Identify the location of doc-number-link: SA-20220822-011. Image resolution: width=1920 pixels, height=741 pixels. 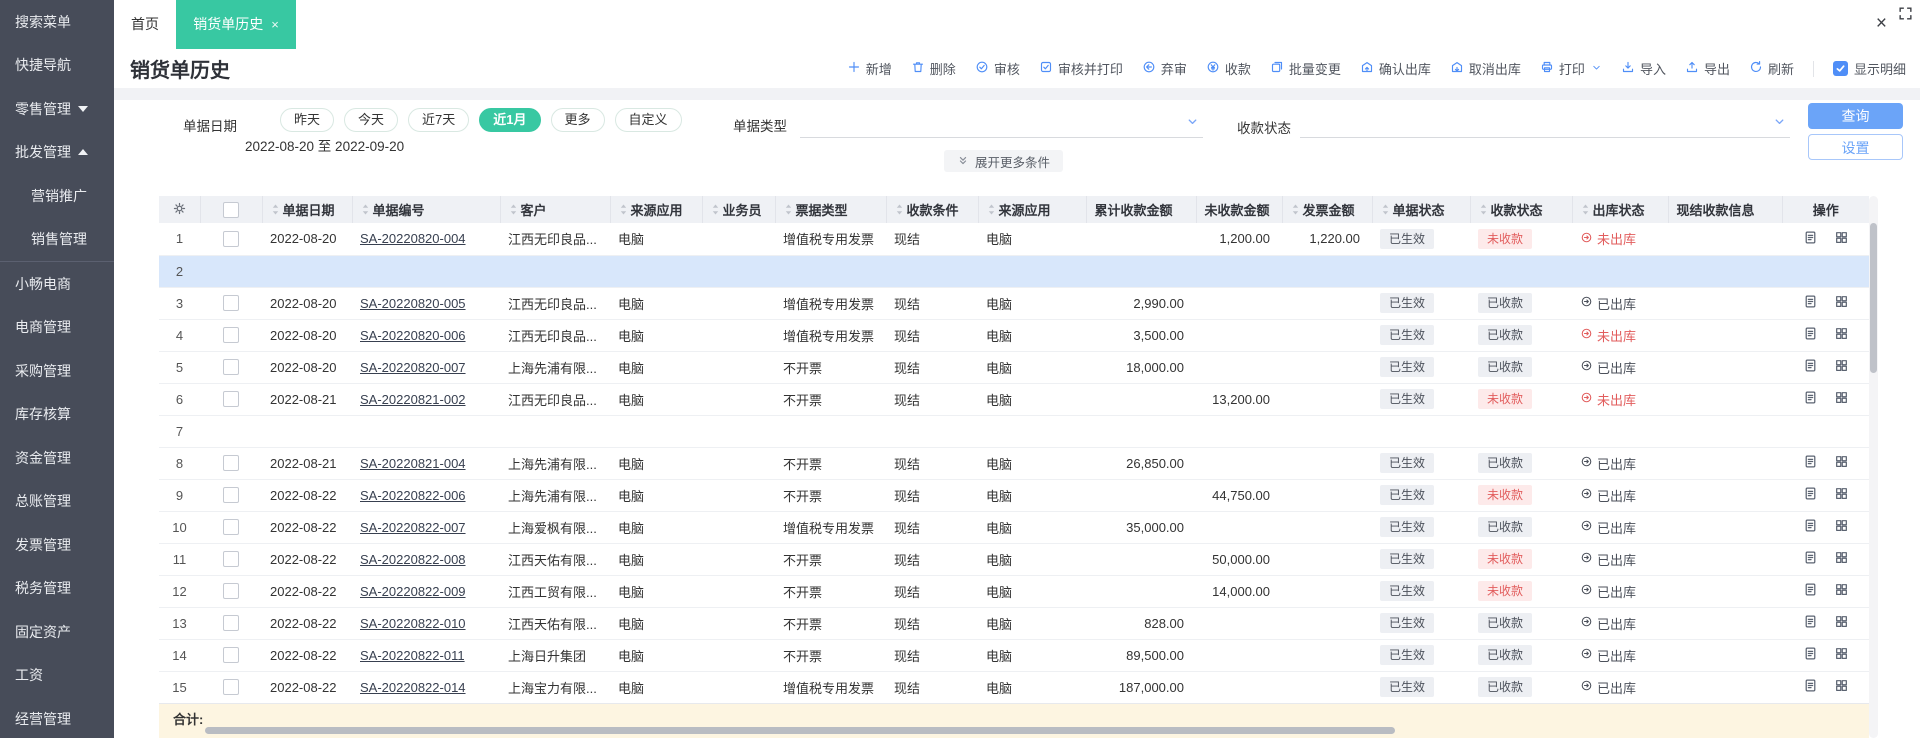
(412, 655).